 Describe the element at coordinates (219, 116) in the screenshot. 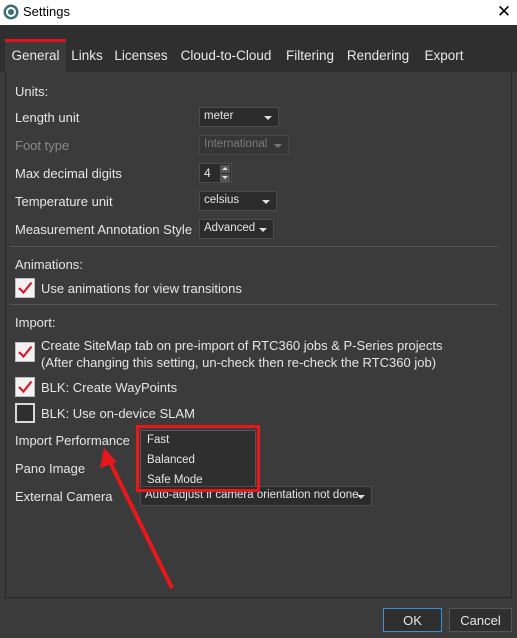

I see `length-unit-value: meter` at that location.